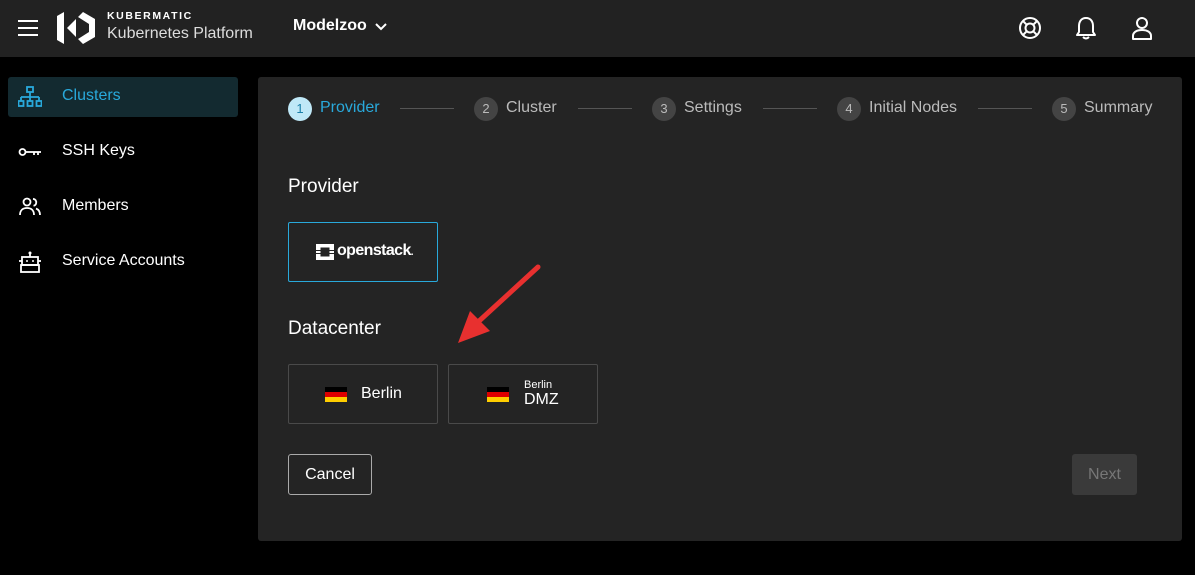  I want to click on step-number: 5, so click(1064, 109).